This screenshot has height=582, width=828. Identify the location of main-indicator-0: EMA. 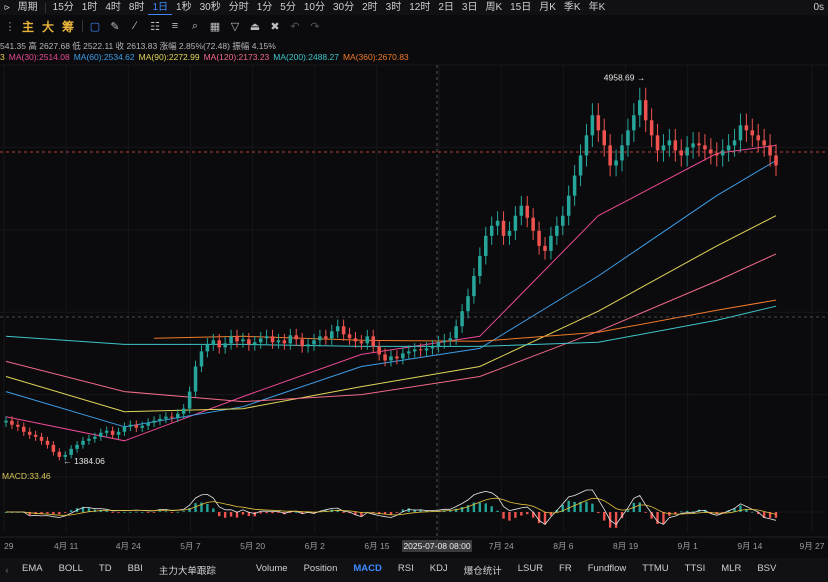
(32, 570).